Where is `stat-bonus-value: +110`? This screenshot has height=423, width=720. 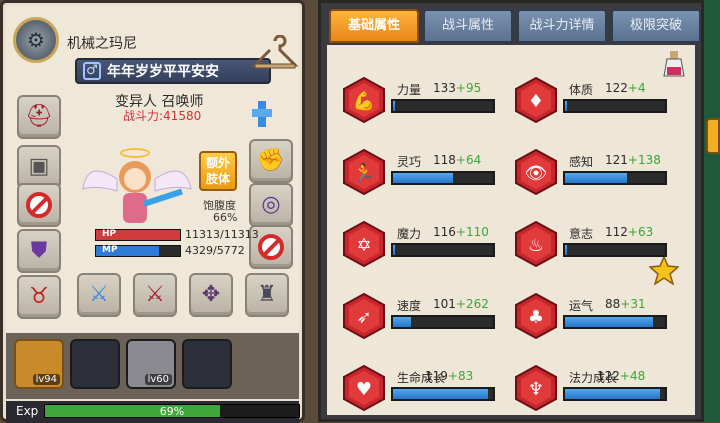 stat-bonus-value: +110 is located at coordinates (472, 232).